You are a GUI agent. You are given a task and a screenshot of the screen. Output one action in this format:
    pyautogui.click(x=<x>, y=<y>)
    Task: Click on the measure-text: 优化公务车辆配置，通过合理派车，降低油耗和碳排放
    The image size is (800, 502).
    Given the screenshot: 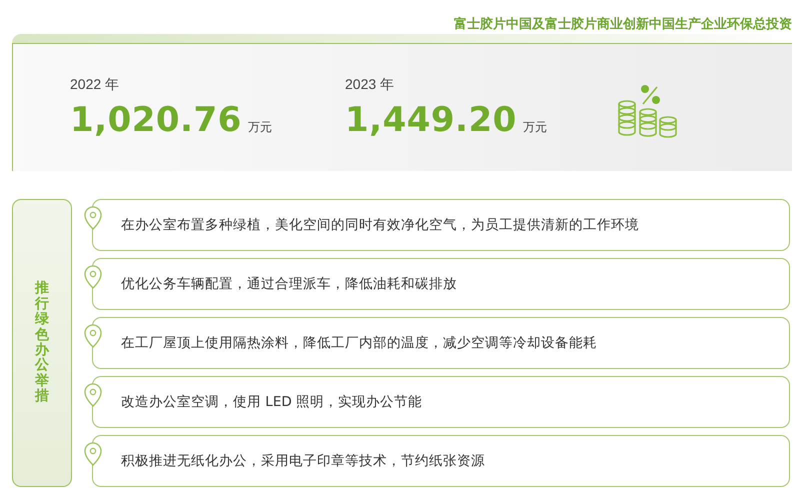 What is the action you would take?
    pyautogui.click(x=289, y=284)
    